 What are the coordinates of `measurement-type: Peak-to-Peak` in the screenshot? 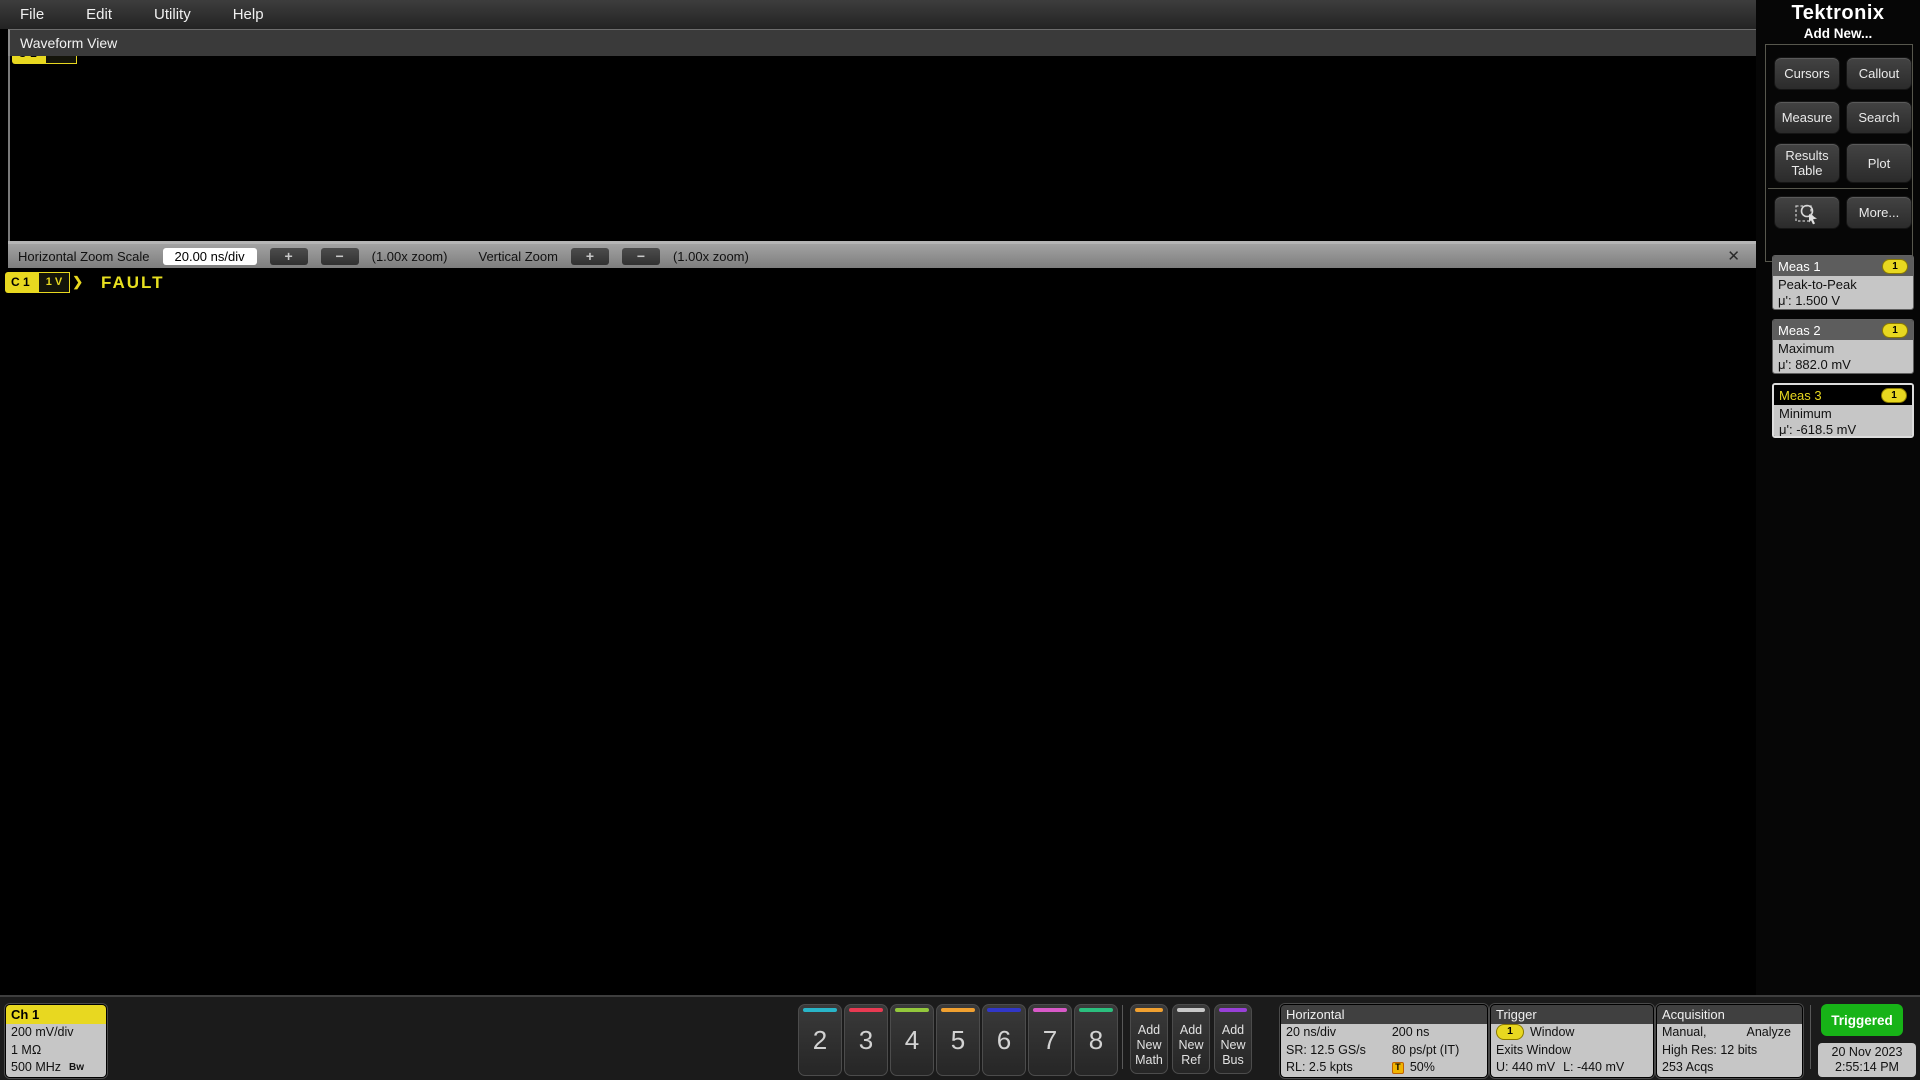 It's located at (1817, 284).